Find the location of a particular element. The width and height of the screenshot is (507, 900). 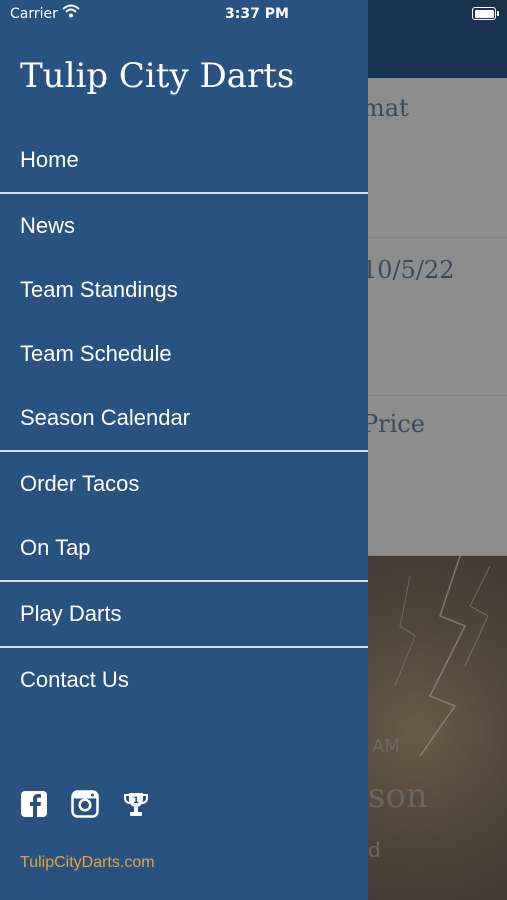

instagram-icon is located at coordinates (85, 804).